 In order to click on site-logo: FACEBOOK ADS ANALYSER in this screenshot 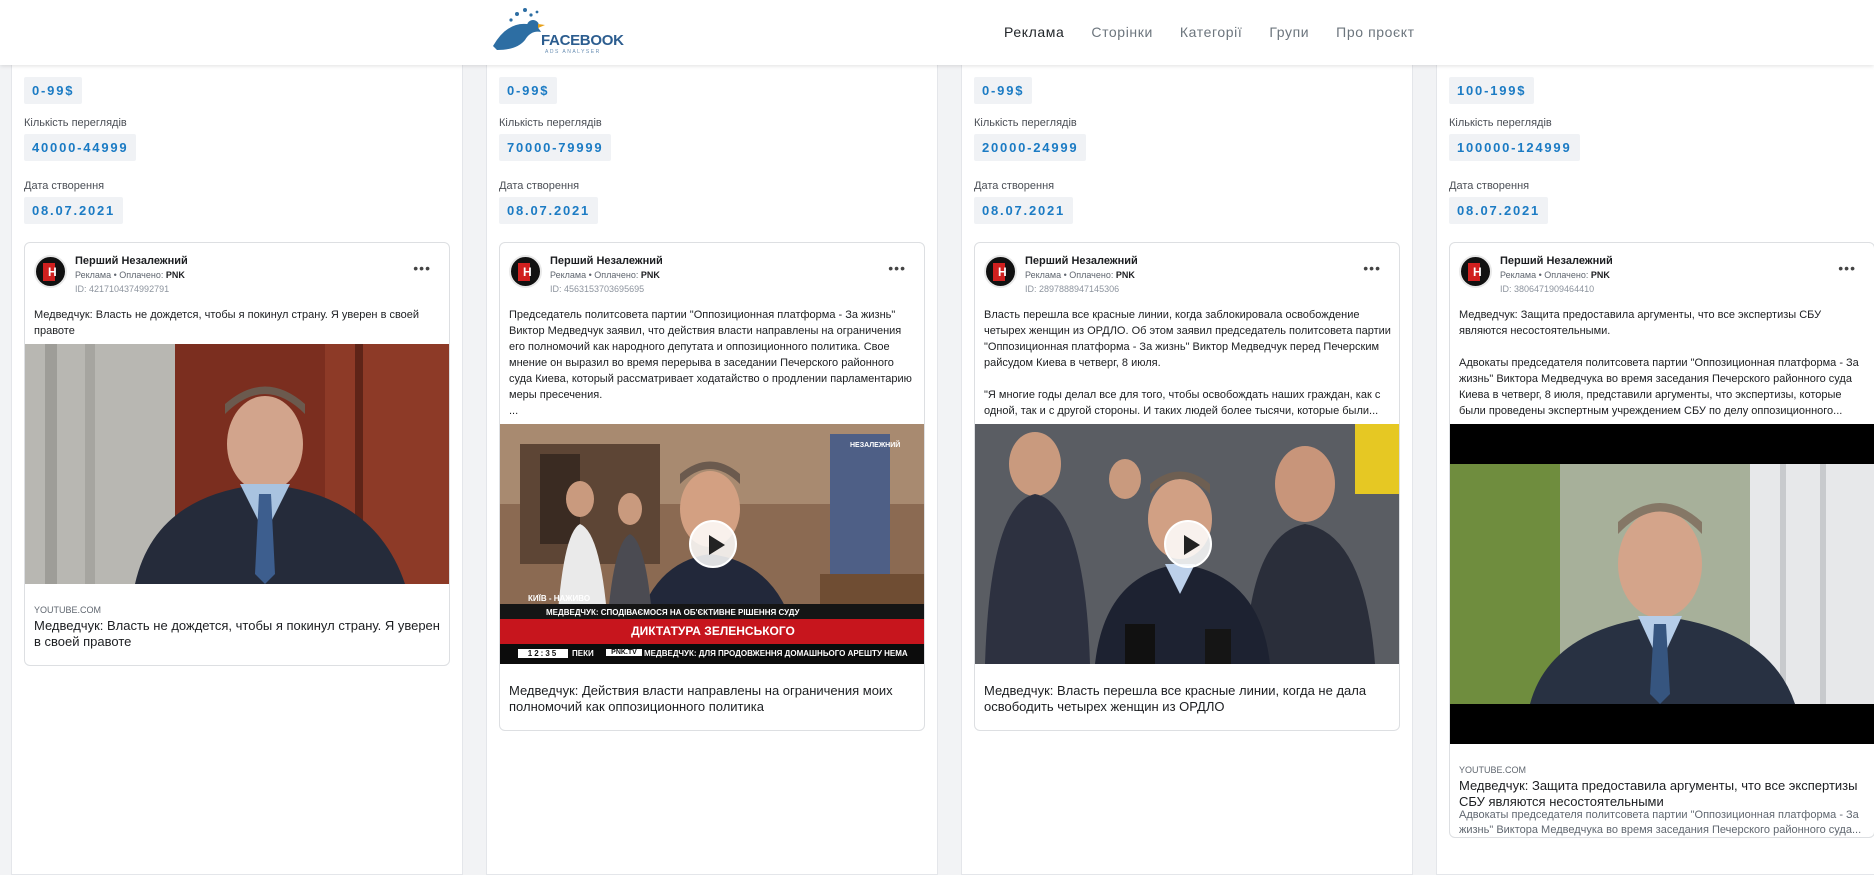, I will do `click(555, 31)`.